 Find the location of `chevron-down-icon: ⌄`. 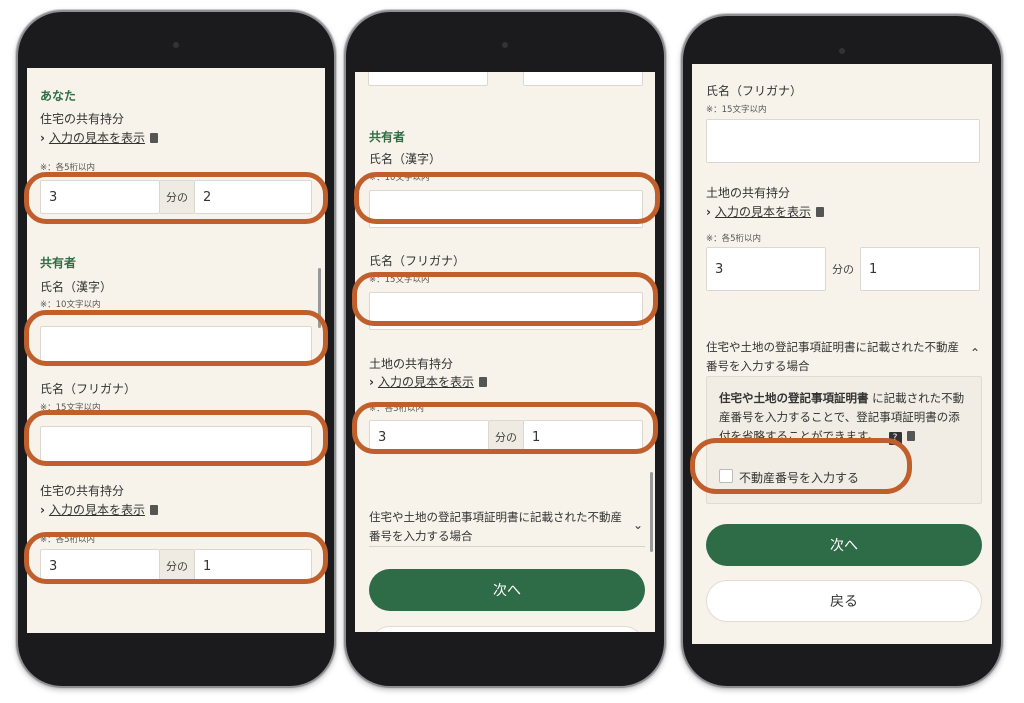

chevron-down-icon: ⌄ is located at coordinates (638, 525).